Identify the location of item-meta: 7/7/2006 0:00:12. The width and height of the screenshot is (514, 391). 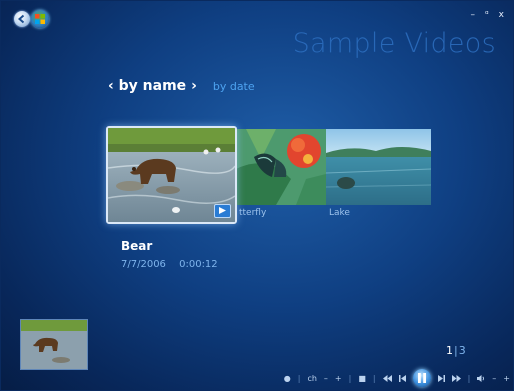
(169, 264).